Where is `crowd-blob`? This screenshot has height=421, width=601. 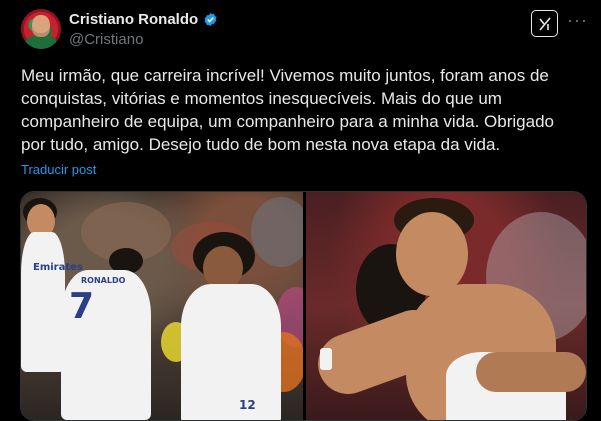 crowd-blob is located at coordinates (277, 232).